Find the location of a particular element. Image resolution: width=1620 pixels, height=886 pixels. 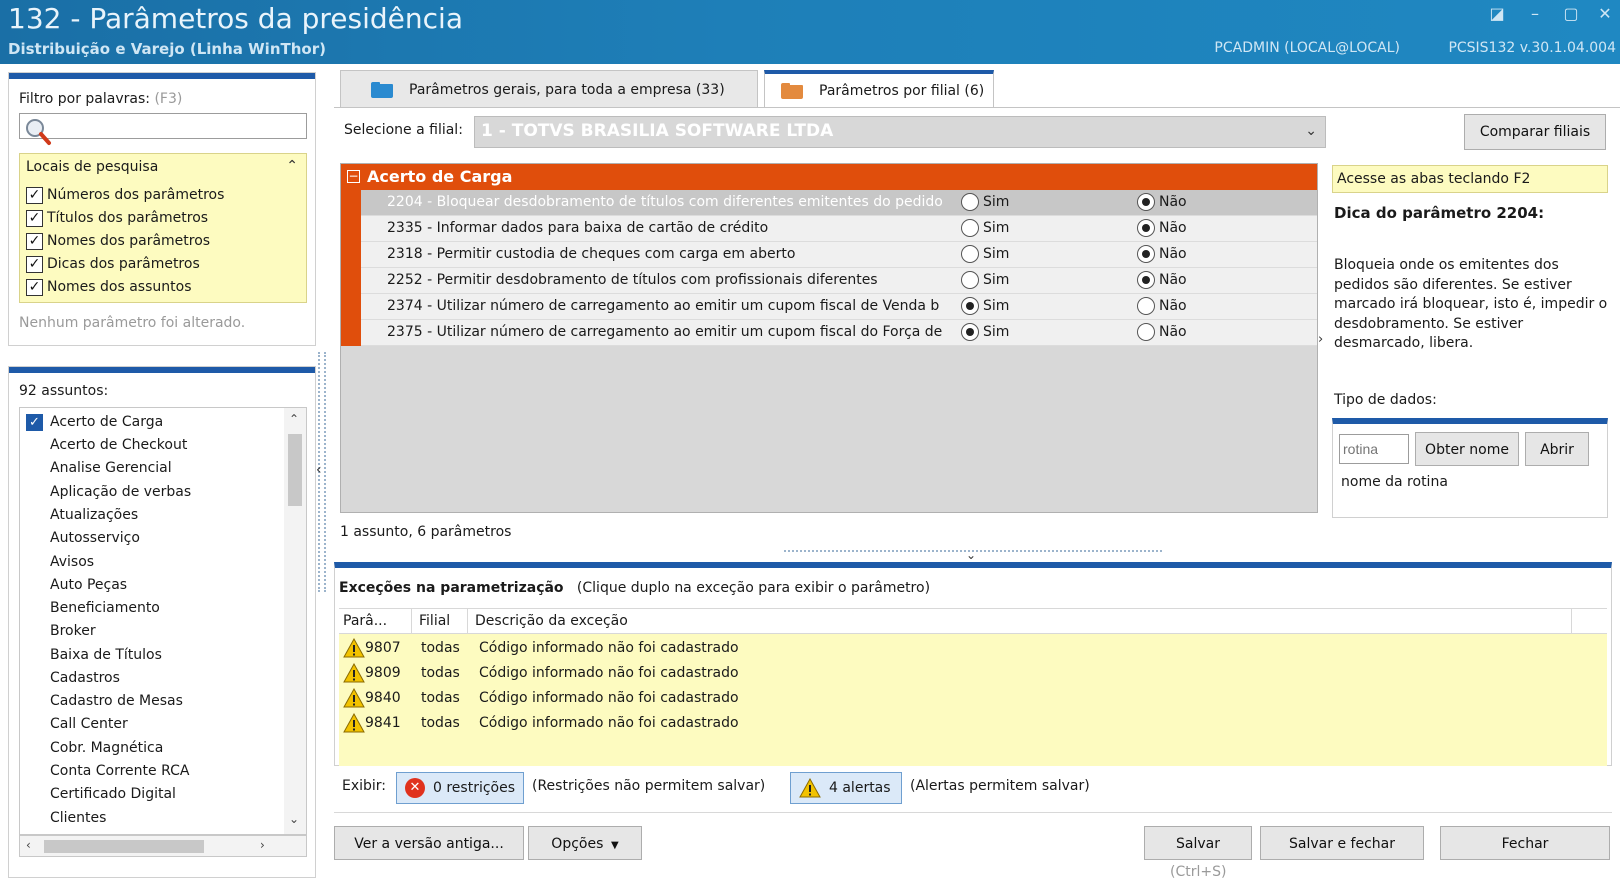

obter-nome-button: Obter nome is located at coordinates (1467, 449).